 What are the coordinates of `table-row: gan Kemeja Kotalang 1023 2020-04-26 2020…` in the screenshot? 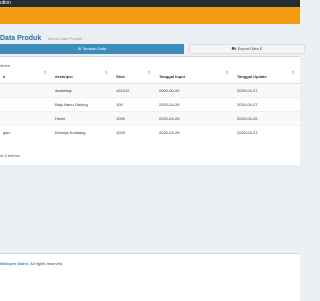 It's located at (150, 132).